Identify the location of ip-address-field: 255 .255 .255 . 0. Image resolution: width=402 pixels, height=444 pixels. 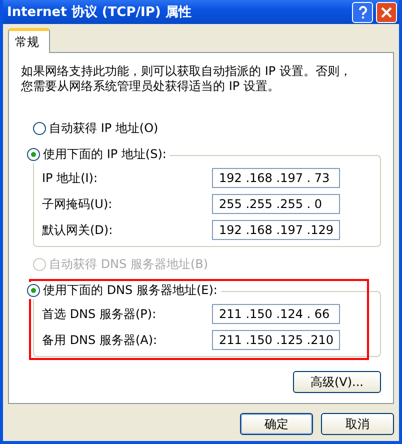
(276, 204).